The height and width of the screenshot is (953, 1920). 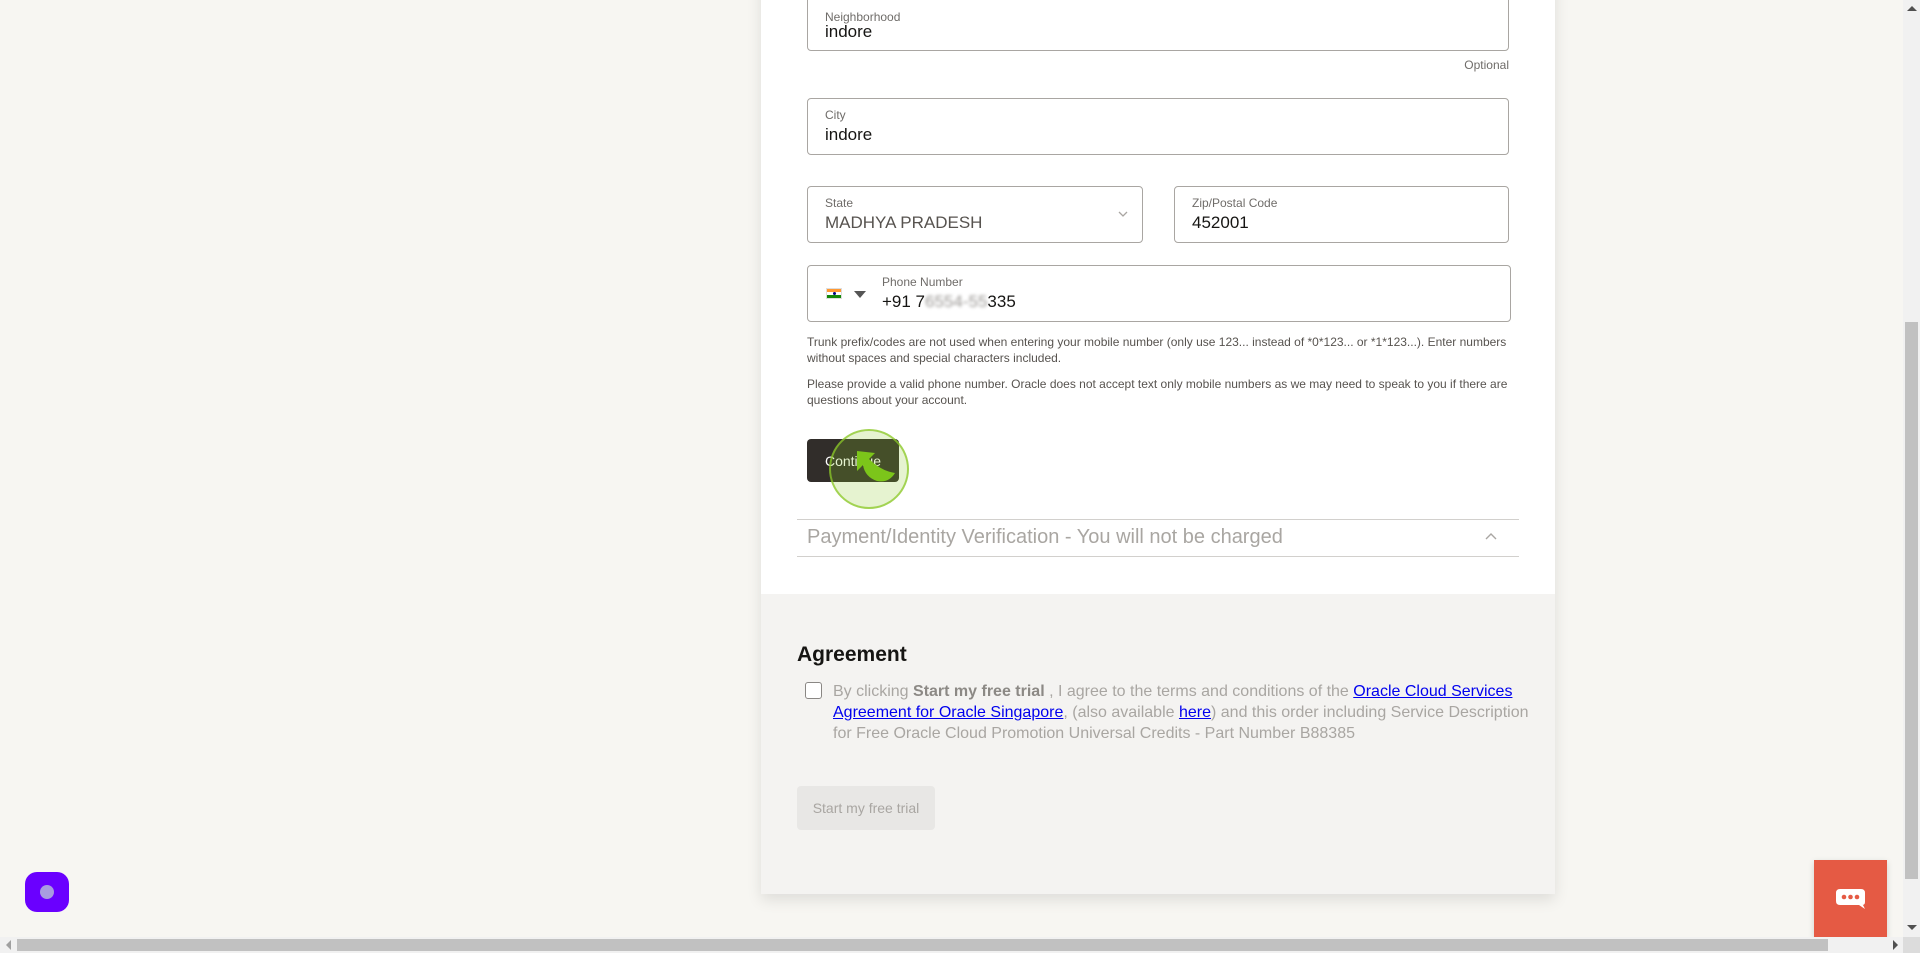 What do you see at coordinates (1105, 32) in the screenshot?
I see `neighborhood-input` at bounding box center [1105, 32].